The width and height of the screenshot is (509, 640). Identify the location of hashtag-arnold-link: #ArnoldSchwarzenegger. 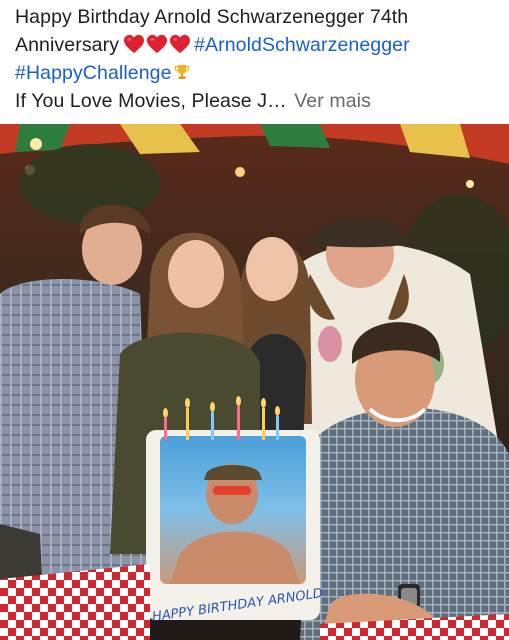
(302, 45).